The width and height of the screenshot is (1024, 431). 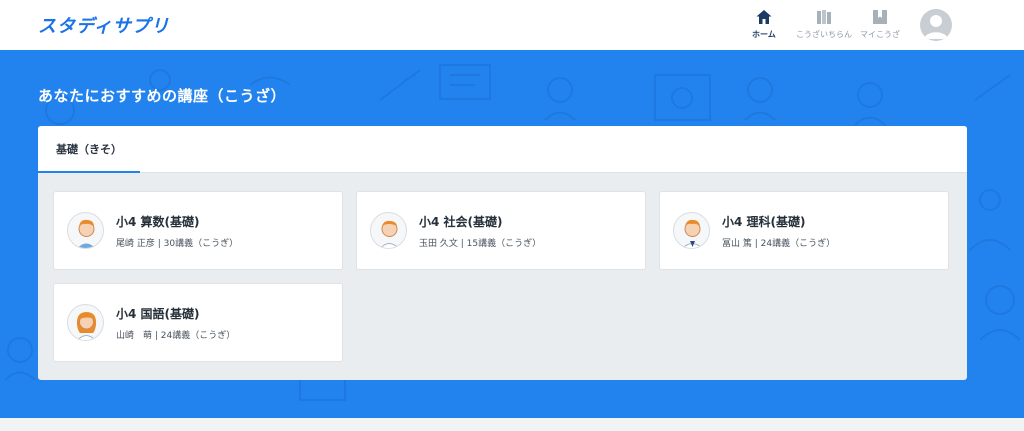 I want to click on nav-course-list-label: こうざいちらん, so click(x=824, y=34).